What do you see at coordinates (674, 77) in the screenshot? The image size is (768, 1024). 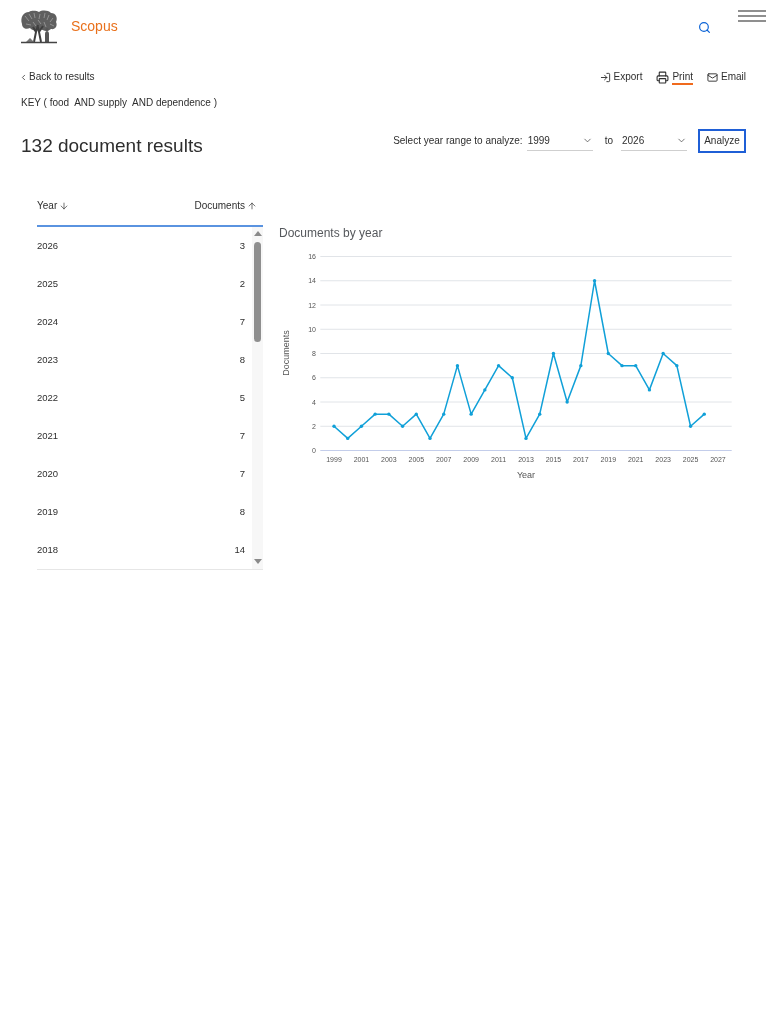 I see `toolbar-action-link: Print` at bounding box center [674, 77].